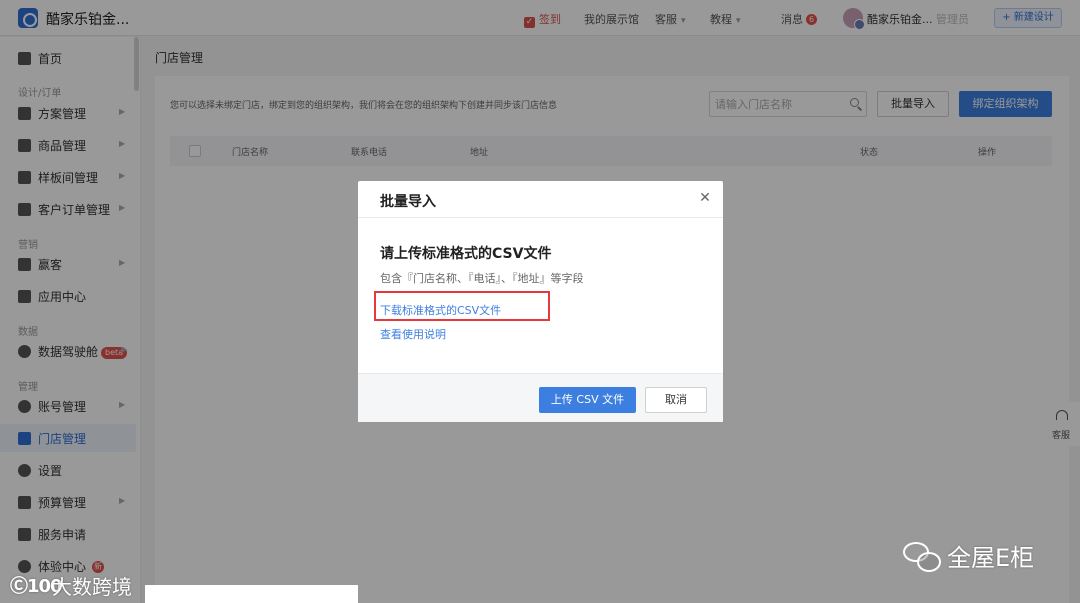 The width and height of the screenshot is (1080, 603). What do you see at coordinates (466, 254) in the screenshot?
I see `dialog-heading: 请上传标准格式的CSV文件` at bounding box center [466, 254].